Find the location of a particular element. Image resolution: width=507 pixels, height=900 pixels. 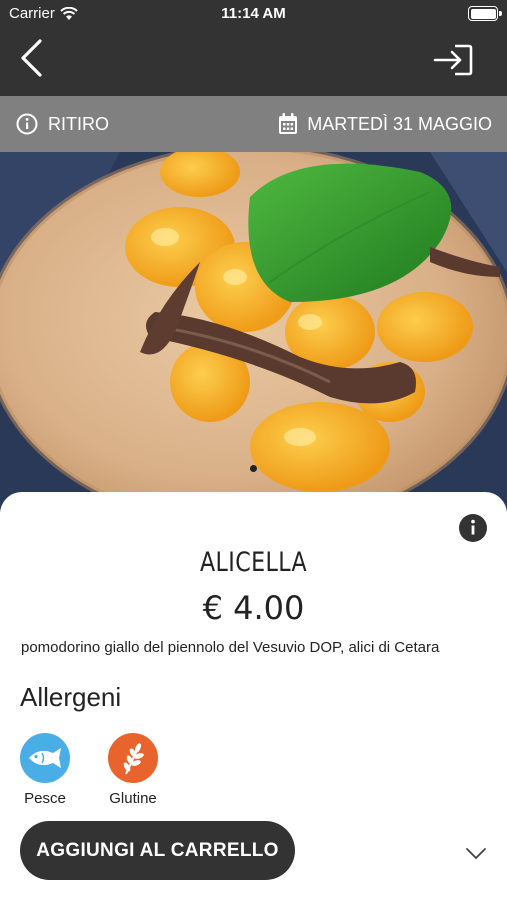

product-price: € 4.00 is located at coordinates (253, 608).